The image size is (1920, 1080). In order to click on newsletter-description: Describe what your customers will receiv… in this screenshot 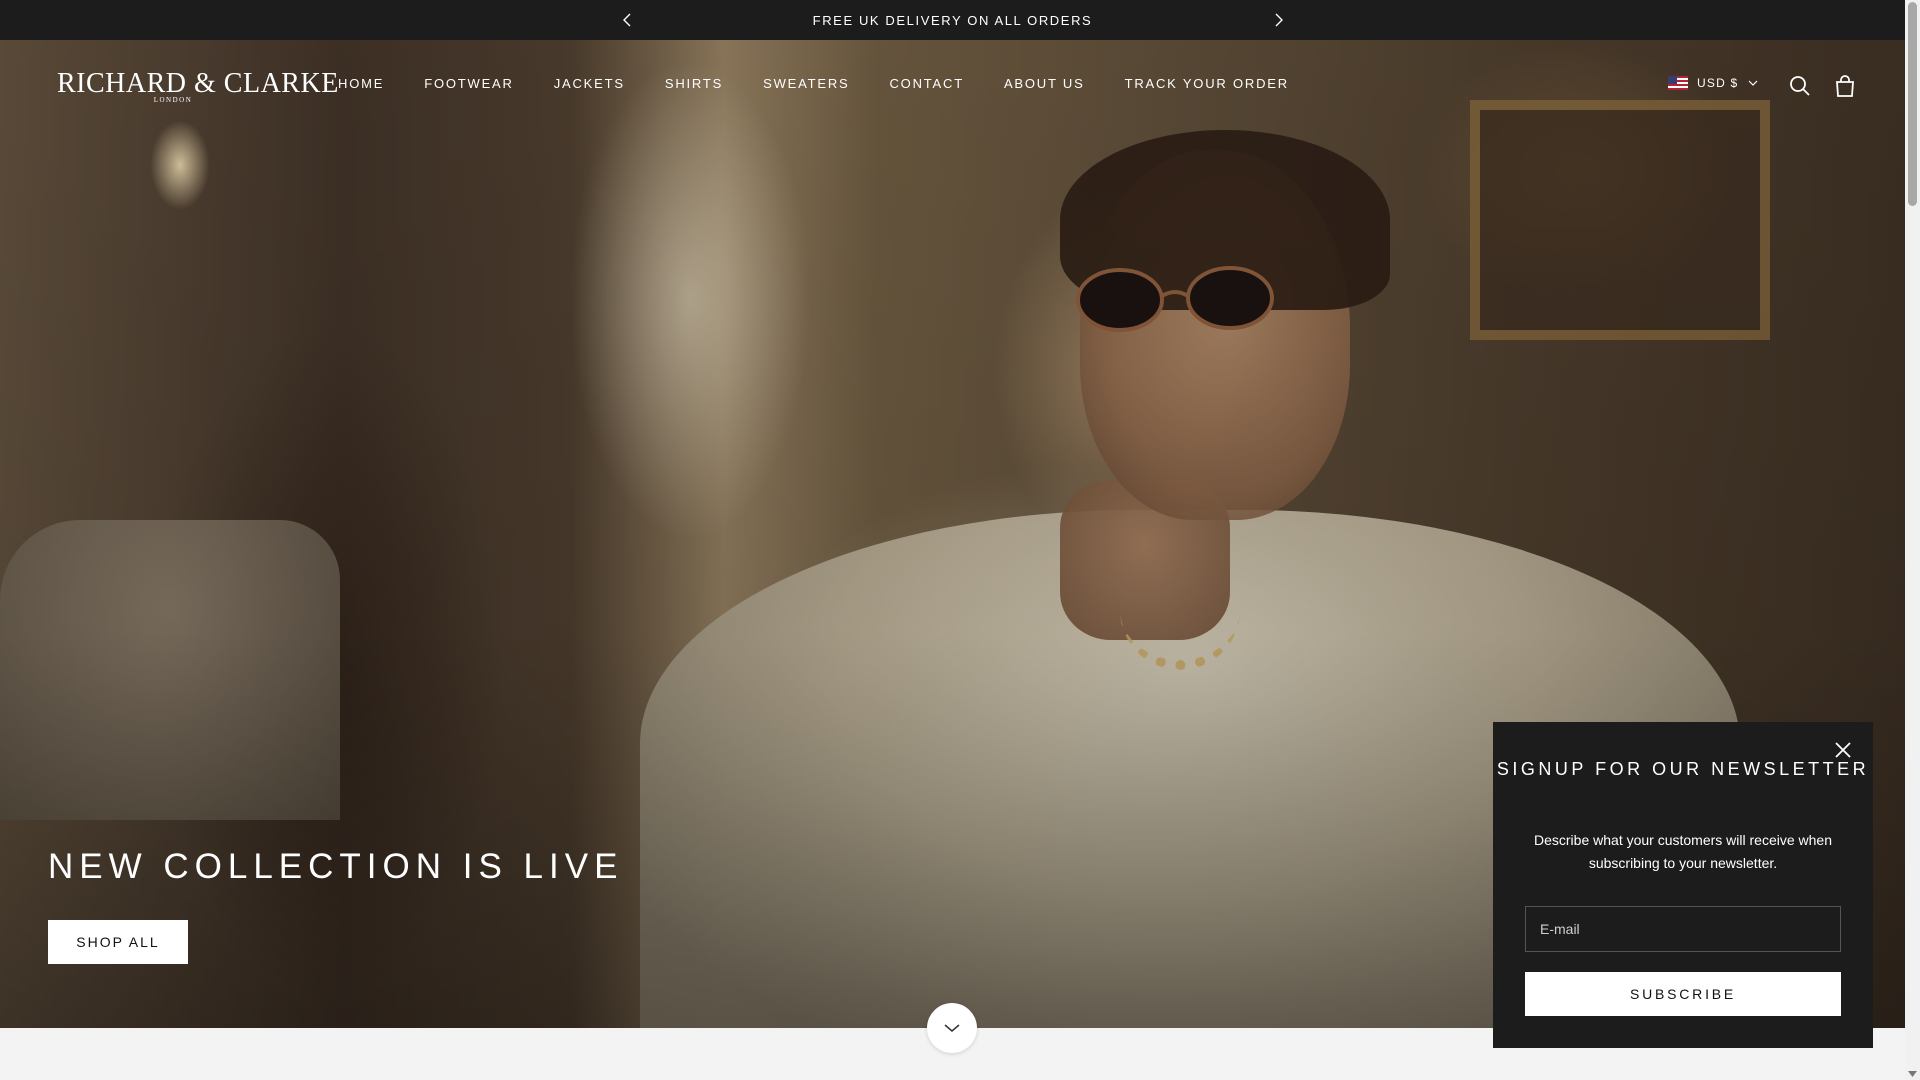, I will do `click(1683, 851)`.